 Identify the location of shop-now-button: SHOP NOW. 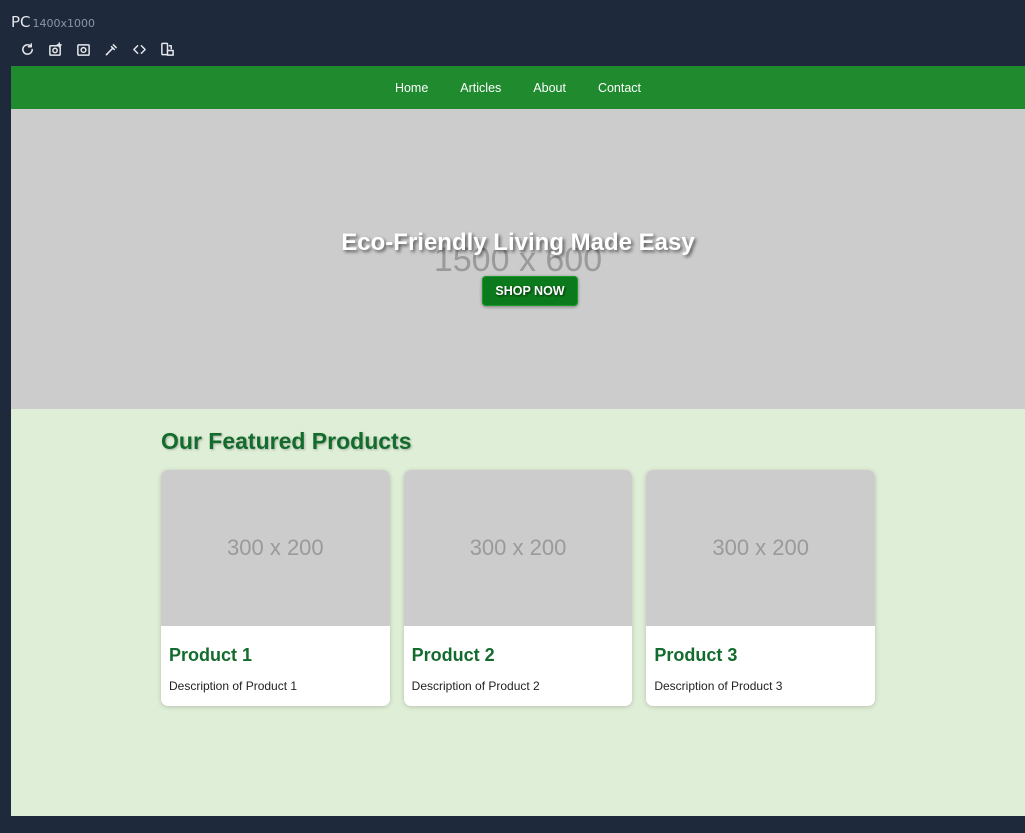
(530, 291).